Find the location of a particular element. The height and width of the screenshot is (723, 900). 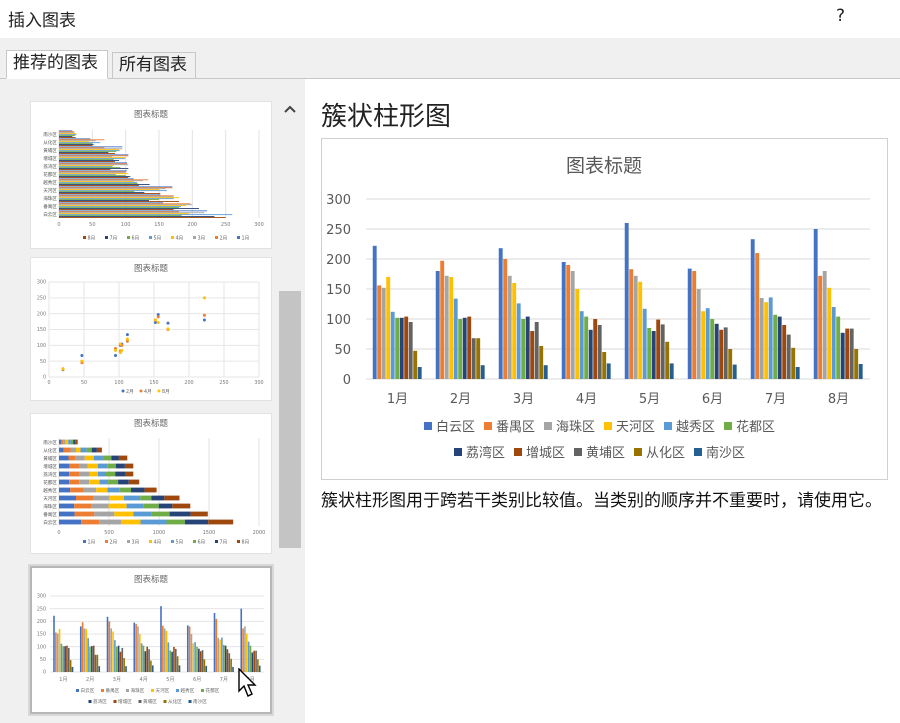

legend-label: 南沙区 is located at coordinates (200, 701).